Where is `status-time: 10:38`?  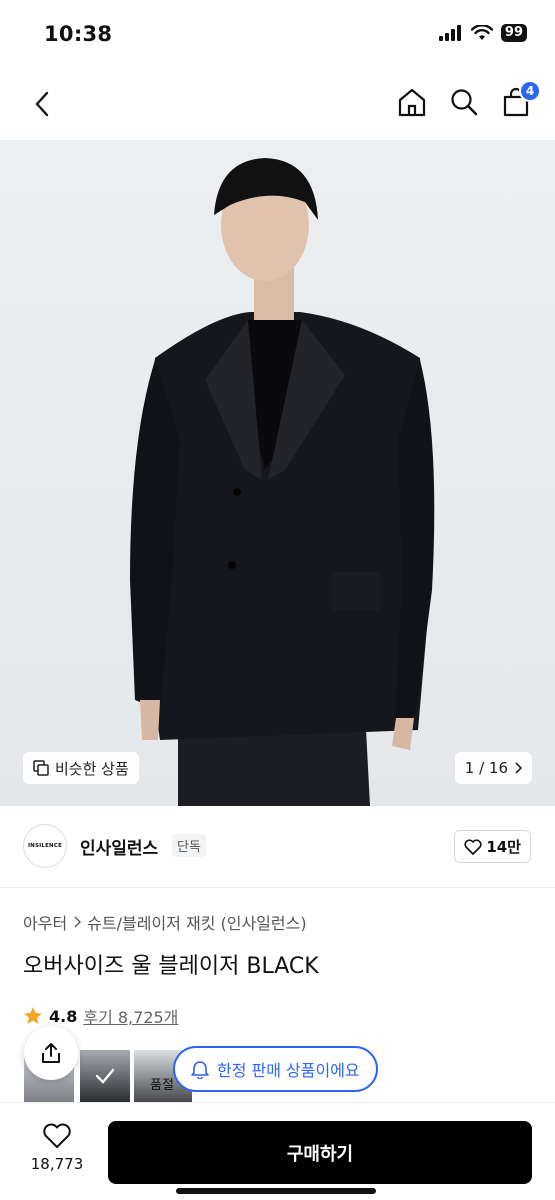 status-time: 10:38 is located at coordinates (78, 34).